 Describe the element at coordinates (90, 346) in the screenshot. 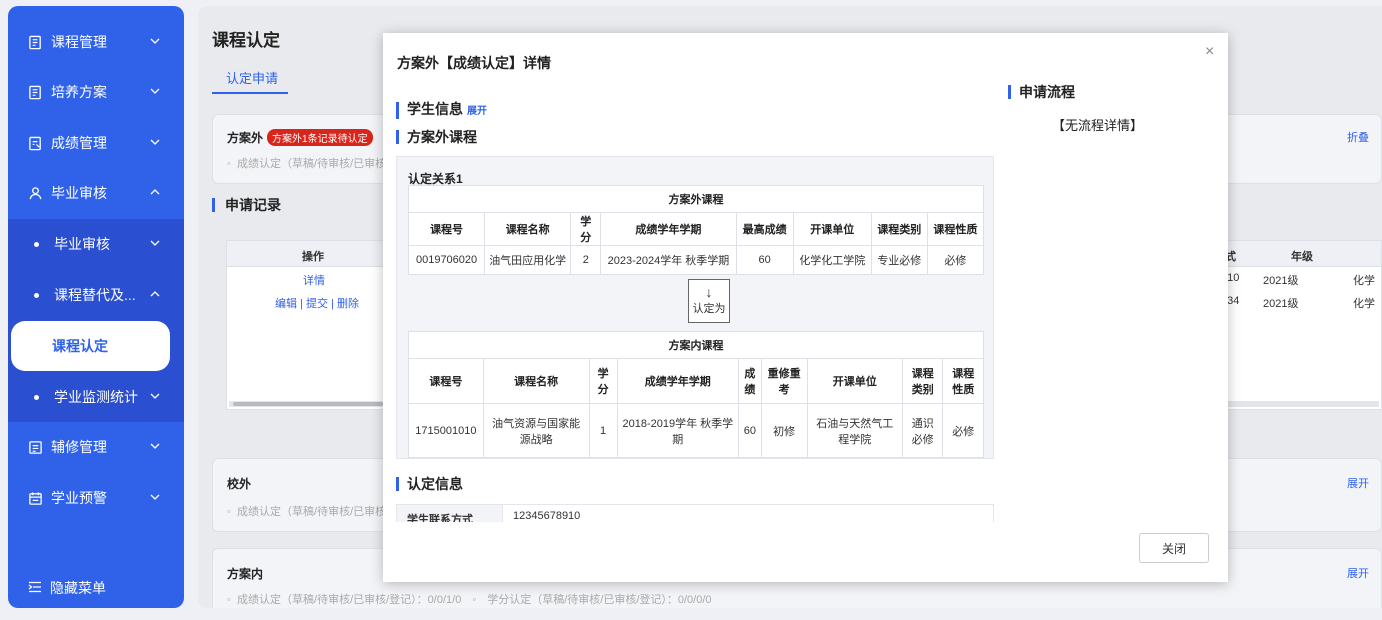

I see `sidebar-item-course-certification: 课程认定` at that location.